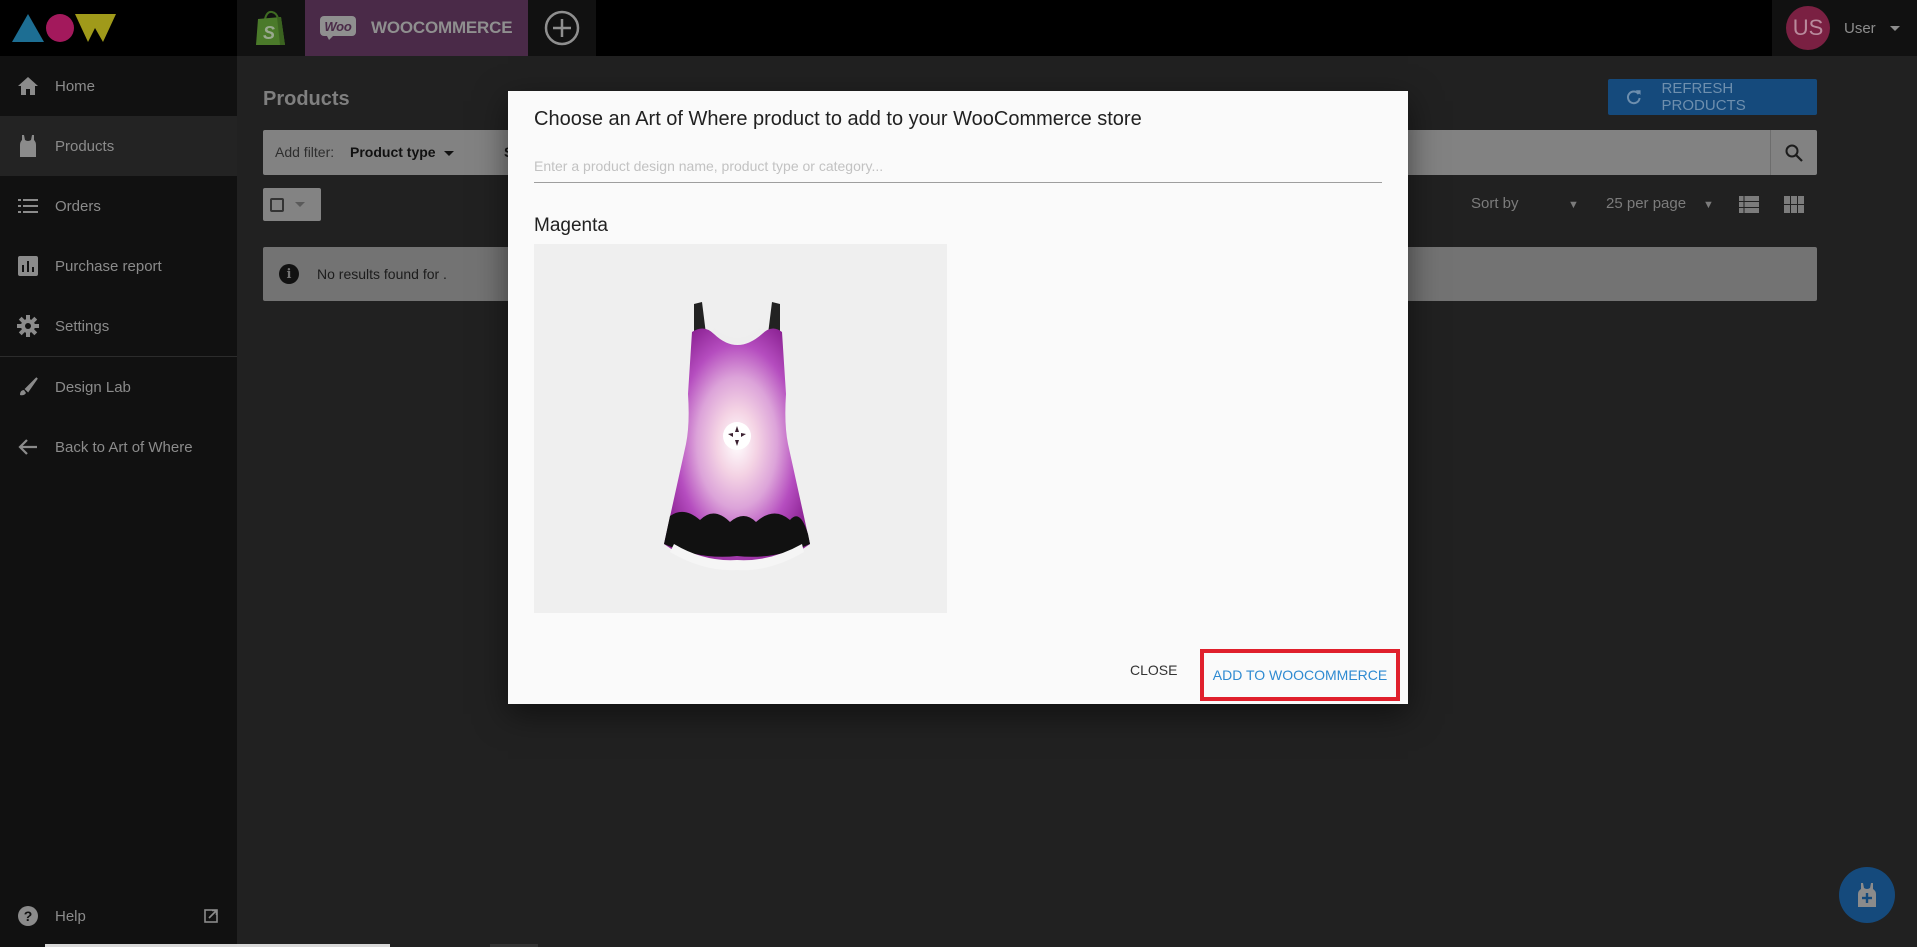 This screenshot has height=947, width=1917. Describe the element at coordinates (1808, 28) in the screenshot. I see `avatar: US` at that location.